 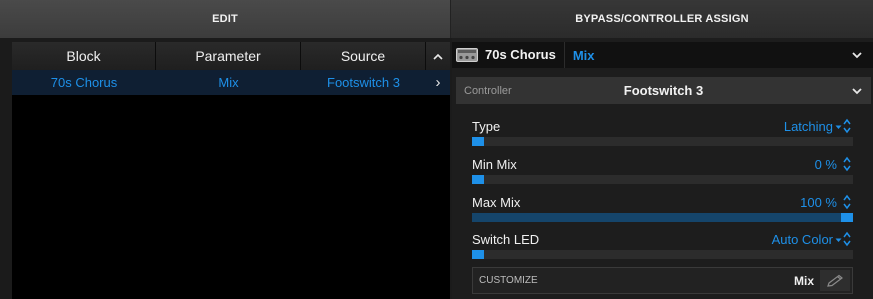 What do you see at coordinates (84, 56) in the screenshot?
I see `column-header-block: Block` at bounding box center [84, 56].